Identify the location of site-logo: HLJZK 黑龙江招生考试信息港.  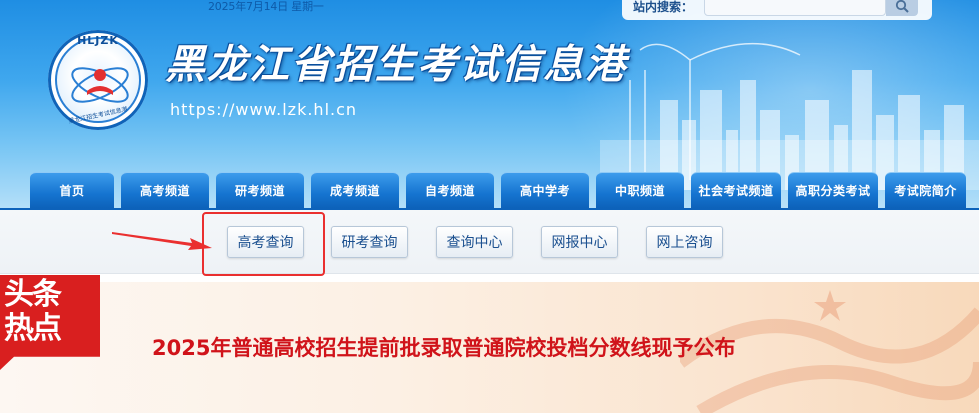
(98, 80).